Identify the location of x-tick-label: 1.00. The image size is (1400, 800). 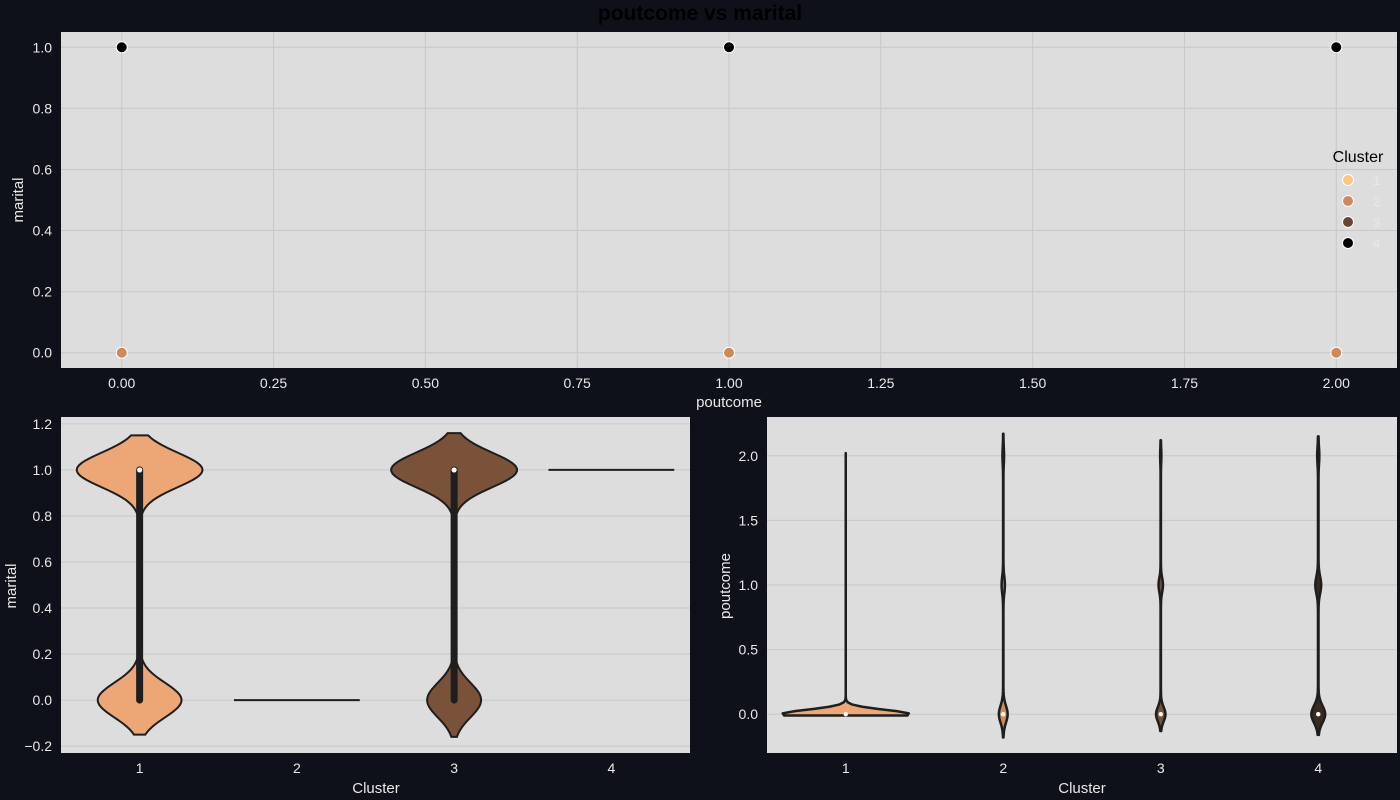
(728, 383).